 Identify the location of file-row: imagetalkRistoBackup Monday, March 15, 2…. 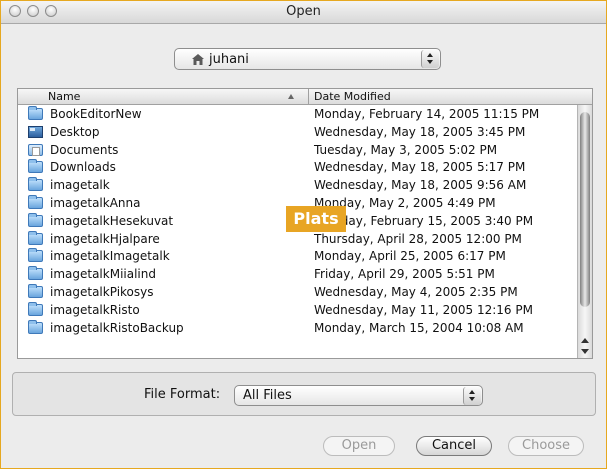
(298, 328).